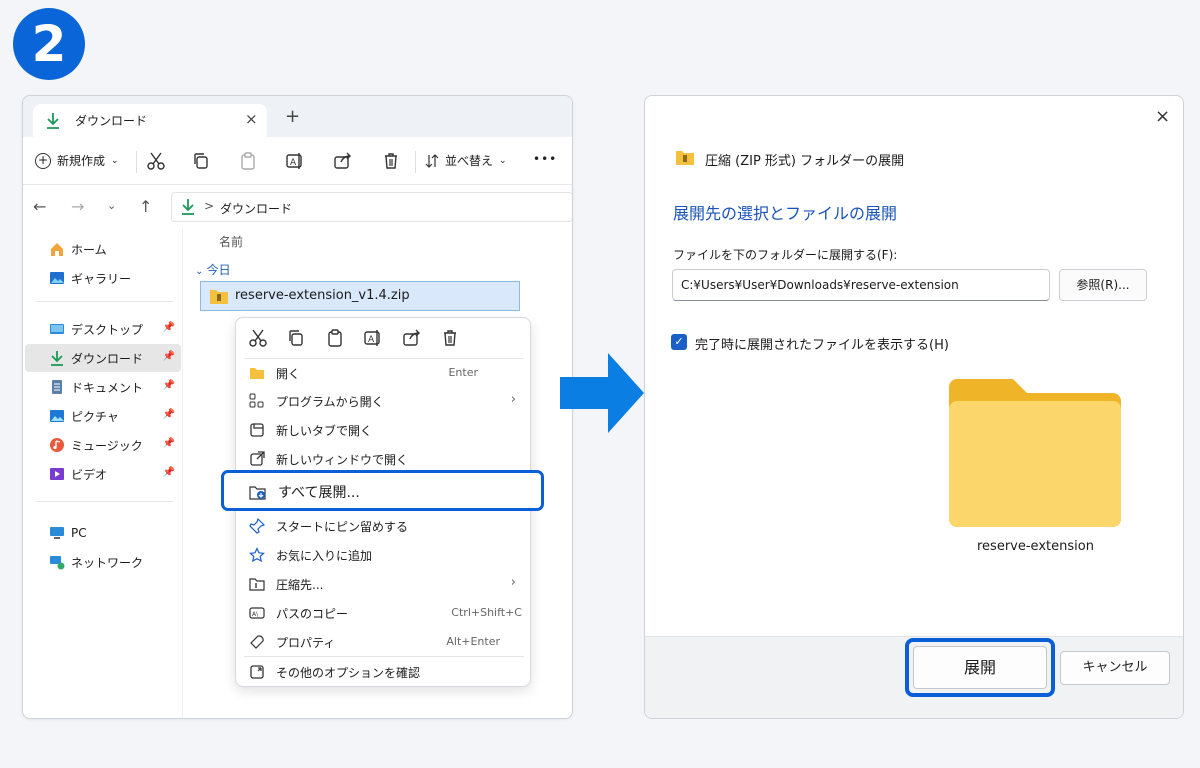 This screenshot has width=1200, height=768. What do you see at coordinates (288, 374) in the screenshot?
I see `menu-item-label: 開く` at bounding box center [288, 374].